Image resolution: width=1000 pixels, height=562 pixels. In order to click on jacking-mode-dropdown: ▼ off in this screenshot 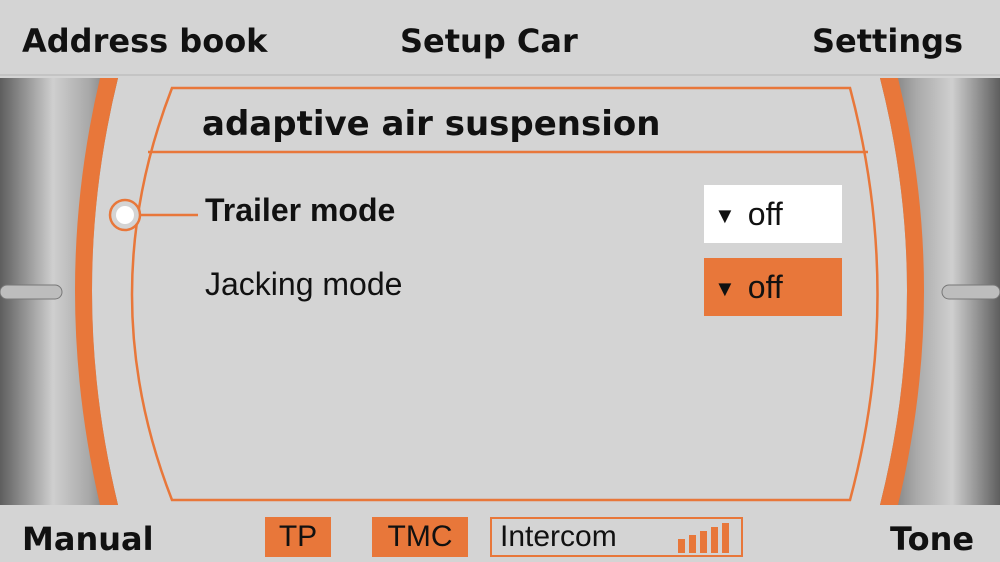, I will do `click(773, 287)`.